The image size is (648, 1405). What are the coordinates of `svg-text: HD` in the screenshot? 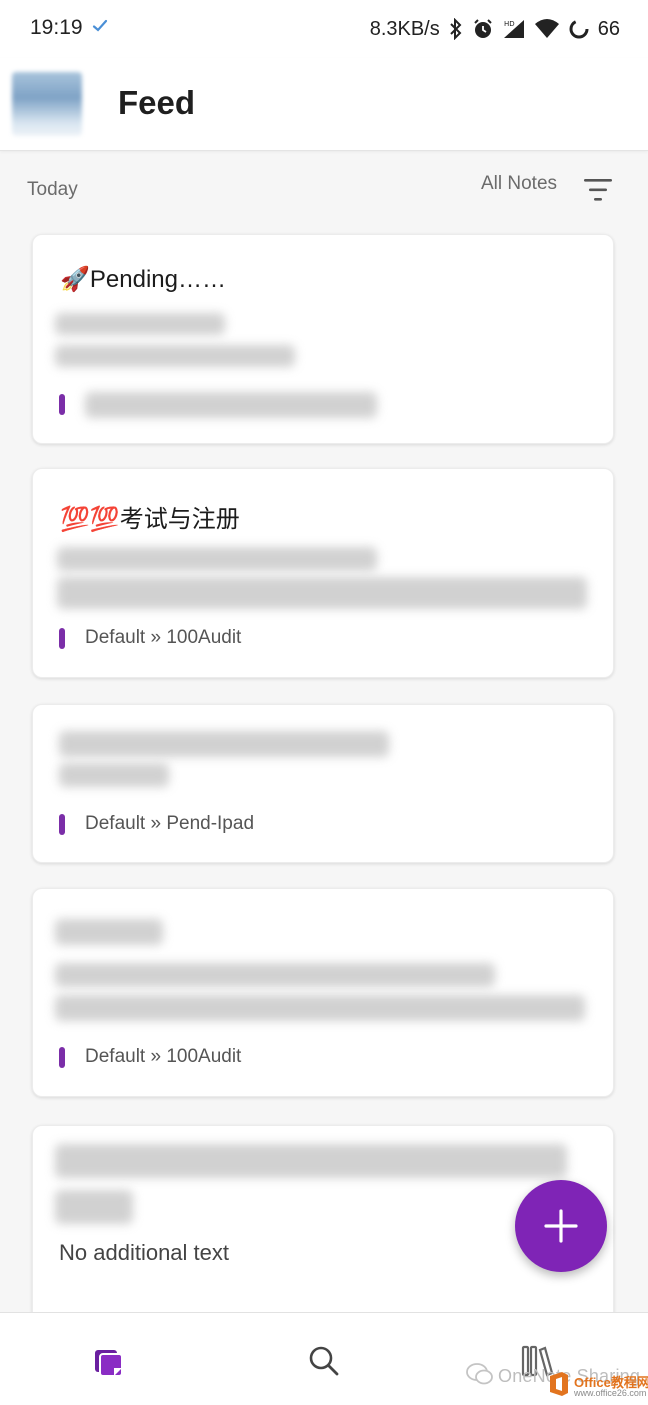 It's located at (509, 24).